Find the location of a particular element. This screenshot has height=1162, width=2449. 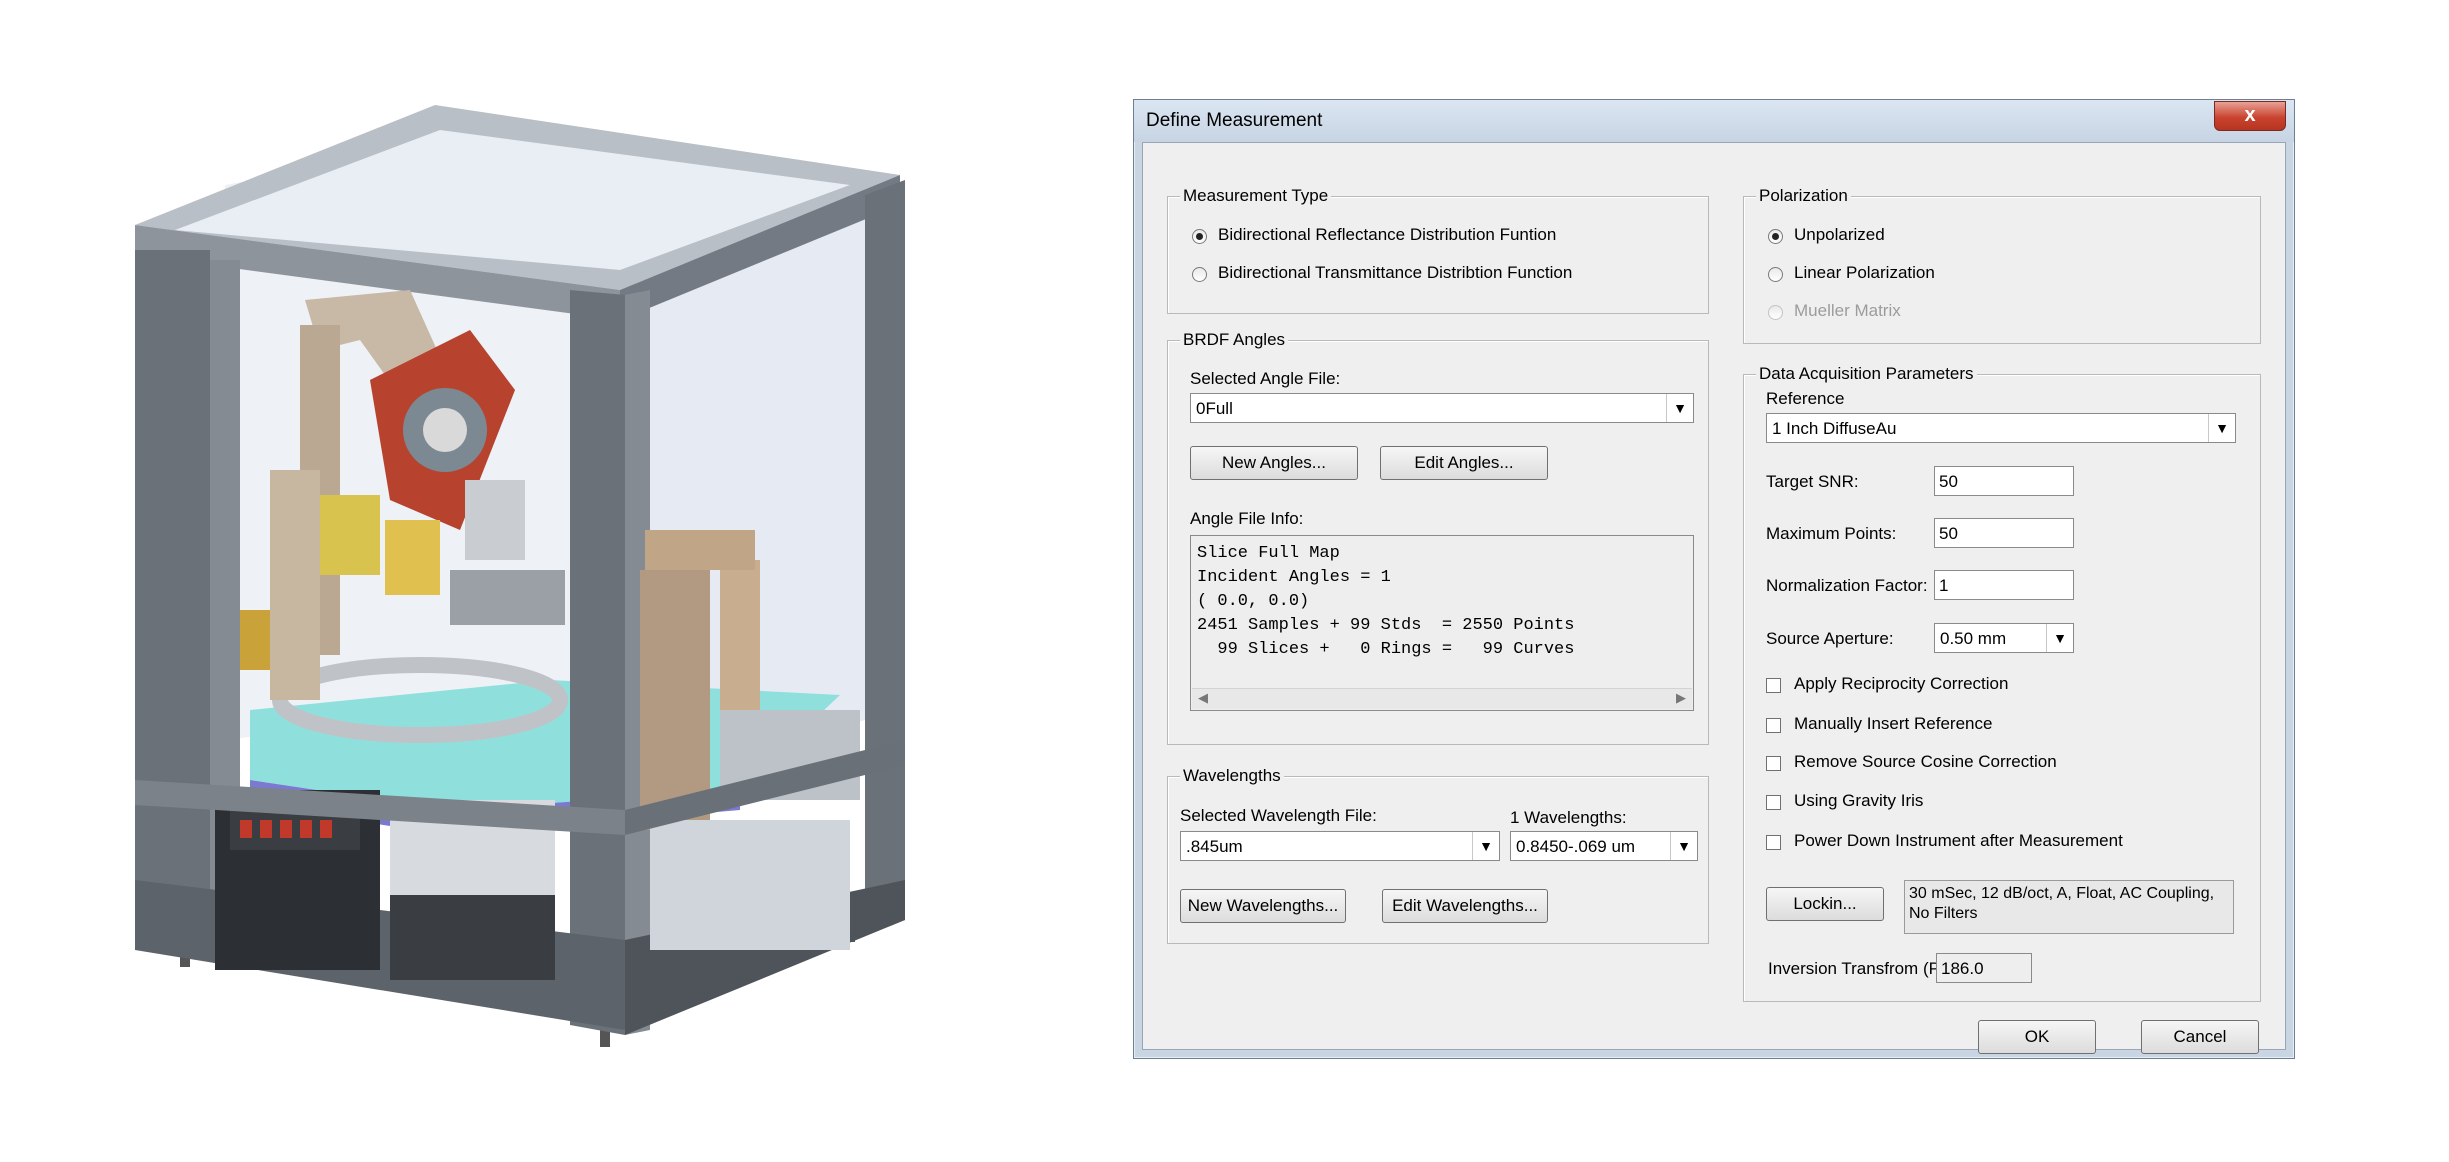

target-snr-value: 50 is located at coordinates (1948, 481).